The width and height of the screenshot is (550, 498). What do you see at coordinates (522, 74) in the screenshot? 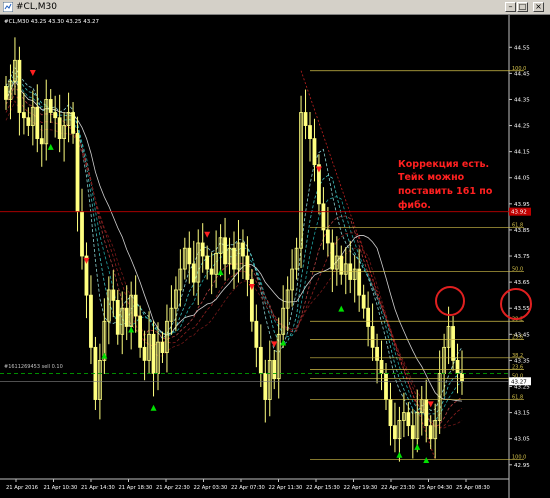
I see `price-label: 44.45` at bounding box center [522, 74].